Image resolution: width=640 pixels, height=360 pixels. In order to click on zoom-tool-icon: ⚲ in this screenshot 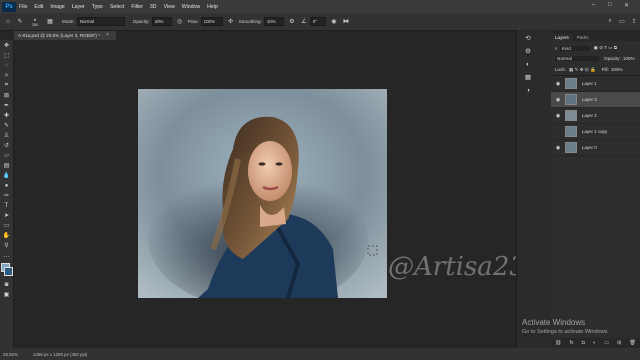, I will do `click(6, 245)`.